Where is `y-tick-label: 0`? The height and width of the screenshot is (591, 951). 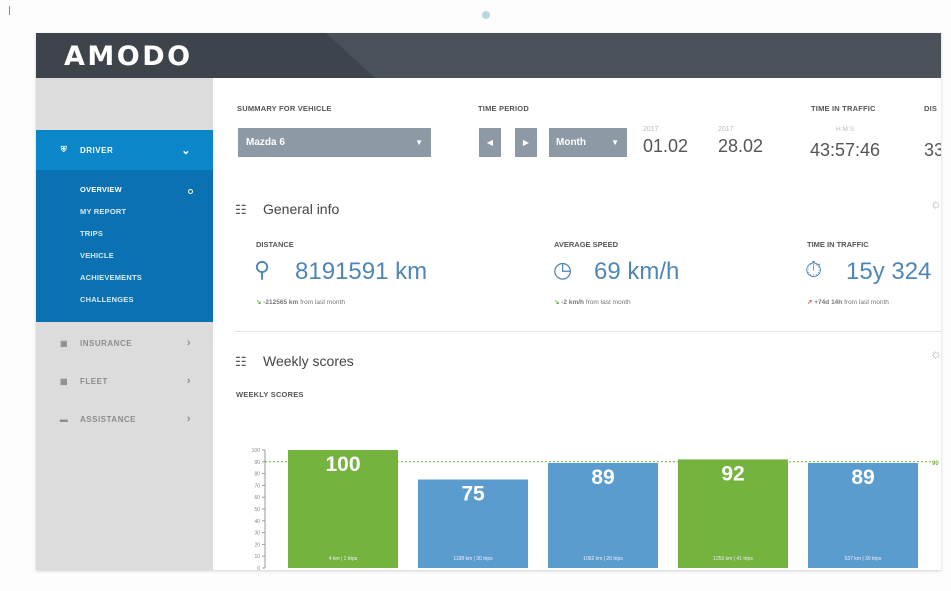
y-tick-label: 0 is located at coordinates (258, 568).